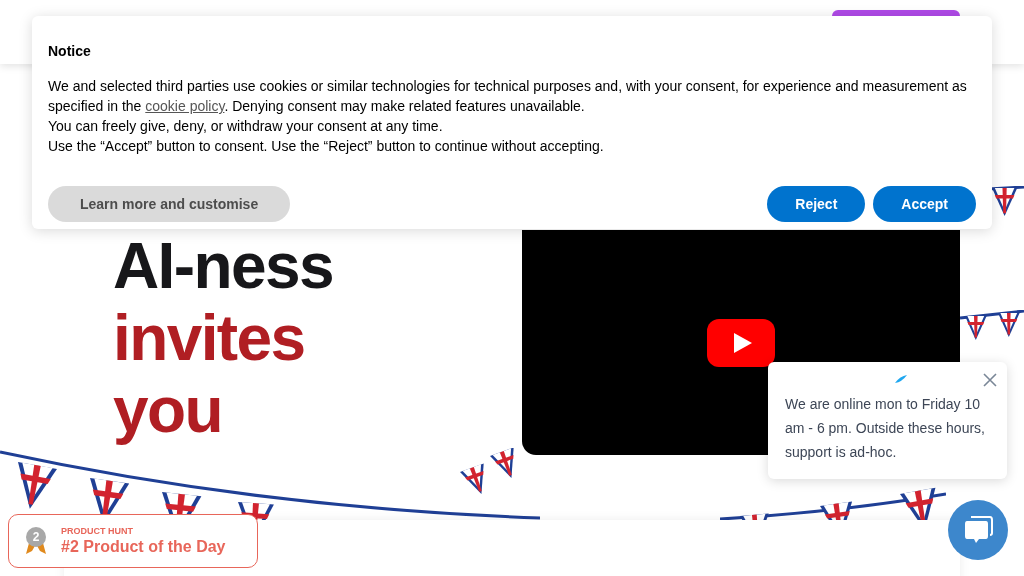 This screenshot has width=1024, height=576. Describe the element at coordinates (816, 204) in the screenshot. I see `consent-button: Reject` at that location.